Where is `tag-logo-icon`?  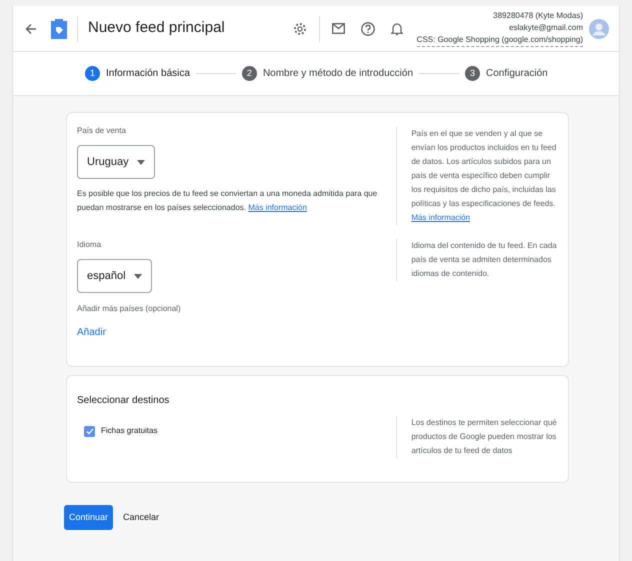
tag-logo-icon is located at coordinates (59, 28).